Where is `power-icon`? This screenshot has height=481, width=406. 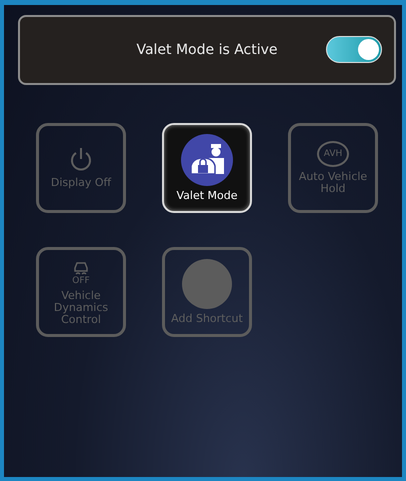 power-icon is located at coordinates (81, 160).